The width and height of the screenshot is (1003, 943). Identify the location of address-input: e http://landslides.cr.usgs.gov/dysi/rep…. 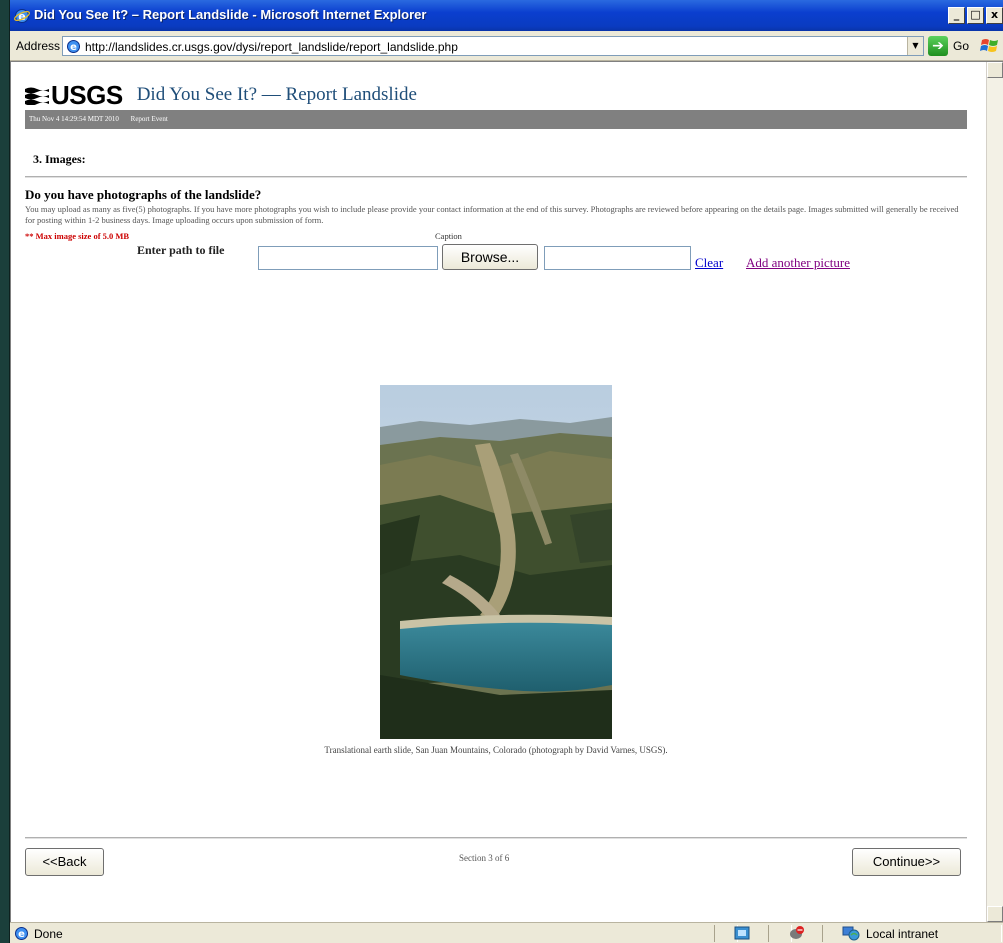
(493, 46).